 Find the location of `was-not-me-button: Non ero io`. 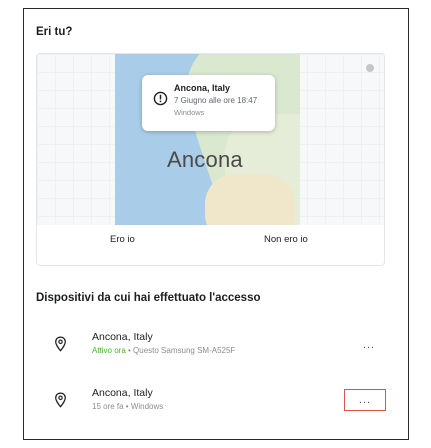

was-not-me-button: Non ero io is located at coordinates (286, 239).